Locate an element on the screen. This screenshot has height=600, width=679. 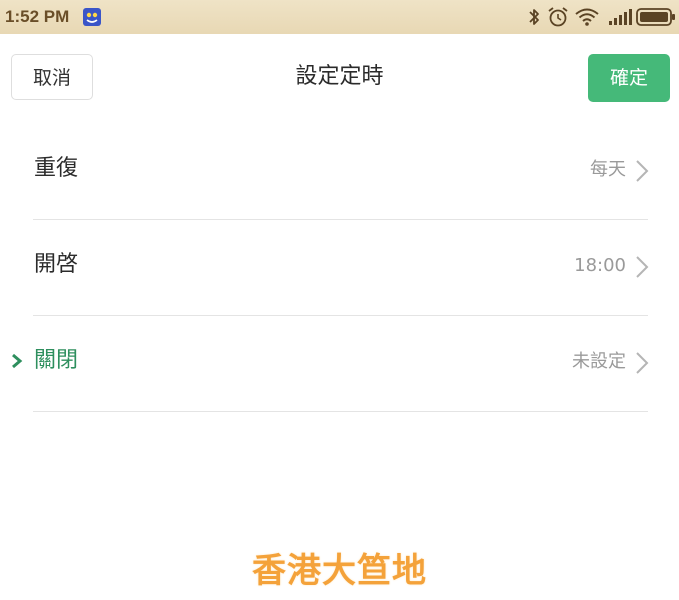
row-label: 重復 is located at coordinates (56, 168).